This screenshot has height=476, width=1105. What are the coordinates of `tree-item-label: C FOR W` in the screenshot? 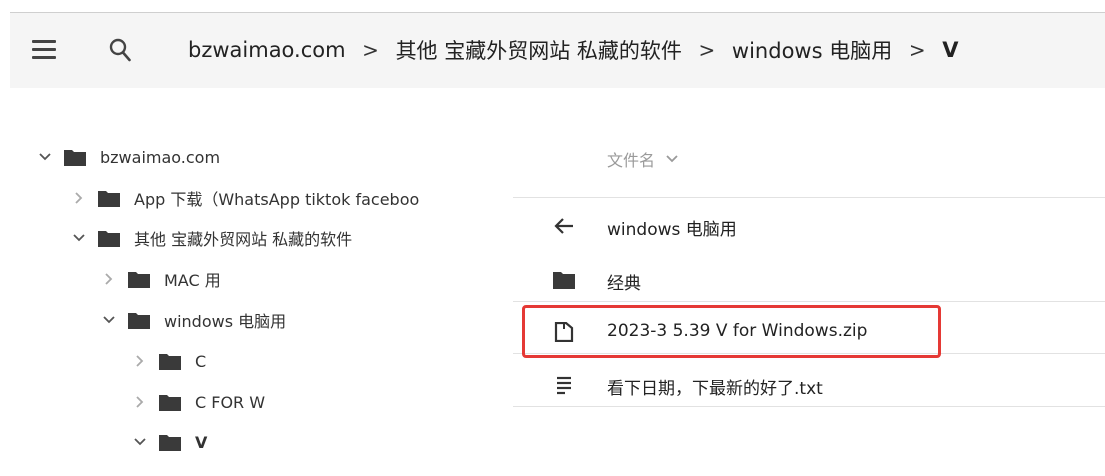 It's located at (230, 402).